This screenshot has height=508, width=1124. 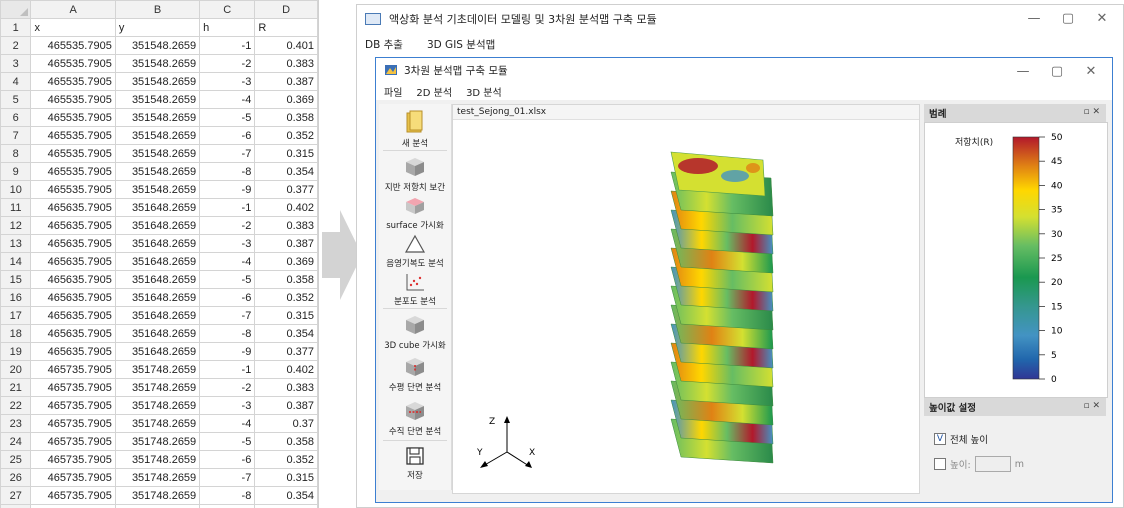 I want to click on menu-3d-gis: 3D GIS 분석맵, so click(x=461, y=44).